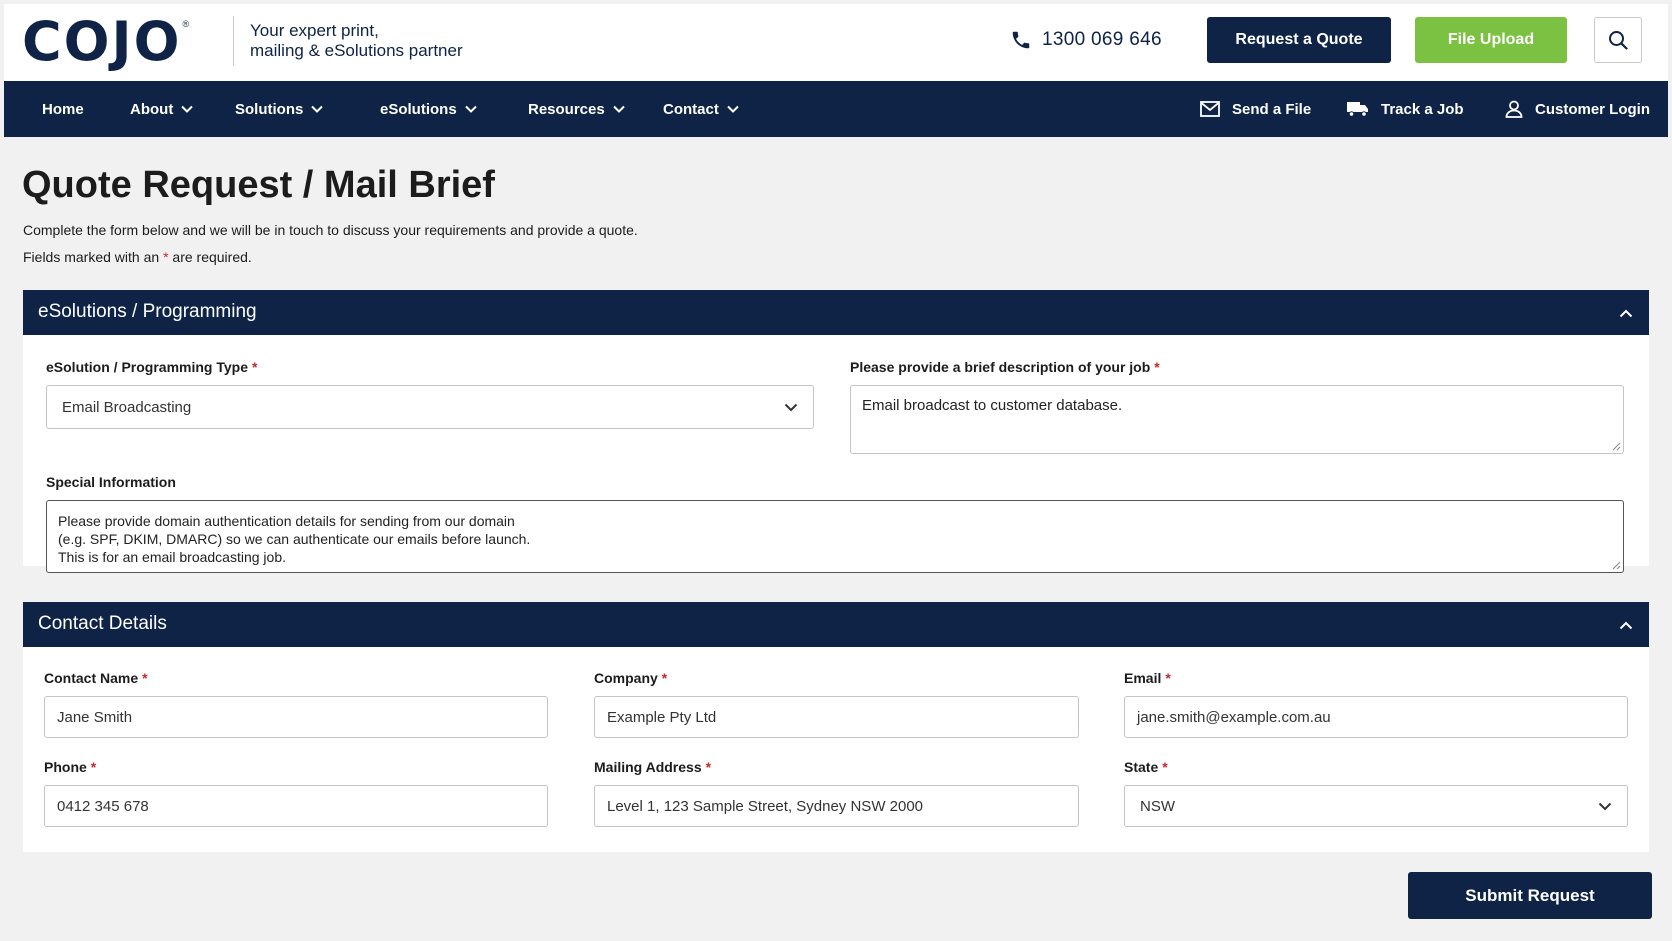  I want to click on type-select: Email Broadcasting, so click(430, 407).